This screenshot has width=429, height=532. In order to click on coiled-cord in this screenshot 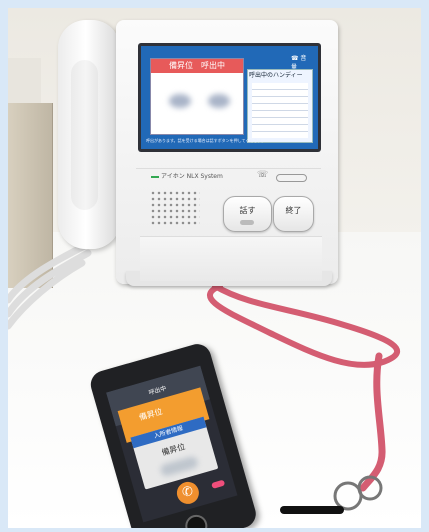, I will do `click(53, 283)`.